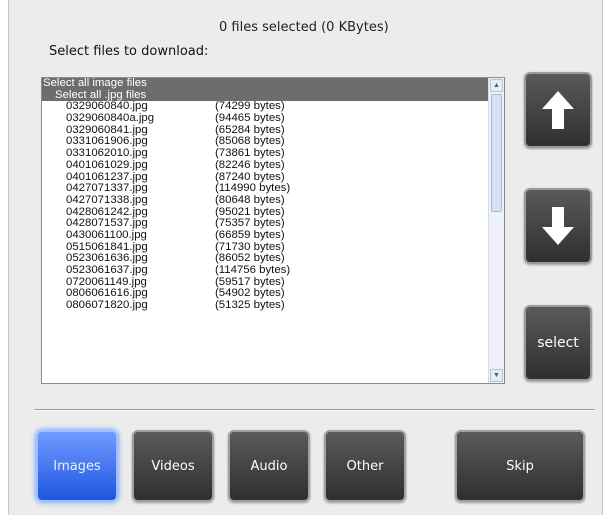 The image size is (611, 515). What do you see at coordinates (110, 118) in the screenshot?
I see `file-name: 0329060840a.jpg` at bounding box center [110, 118].